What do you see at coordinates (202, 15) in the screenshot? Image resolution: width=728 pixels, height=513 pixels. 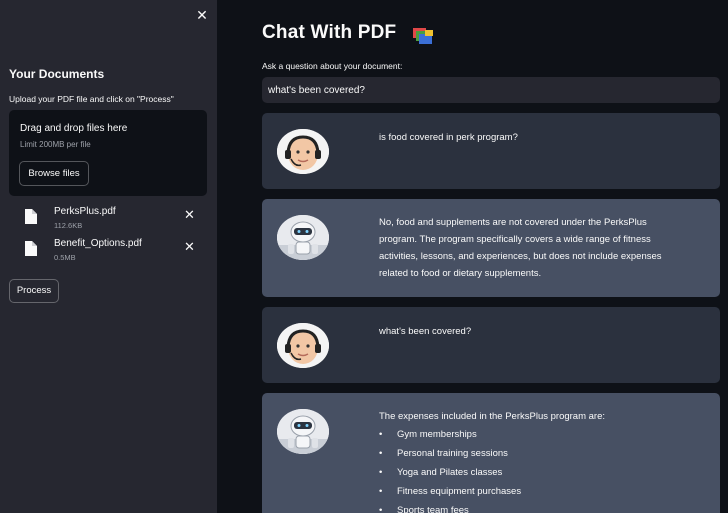 I see `close-sidebar-button: ✕` at bounding box center [202, 15].